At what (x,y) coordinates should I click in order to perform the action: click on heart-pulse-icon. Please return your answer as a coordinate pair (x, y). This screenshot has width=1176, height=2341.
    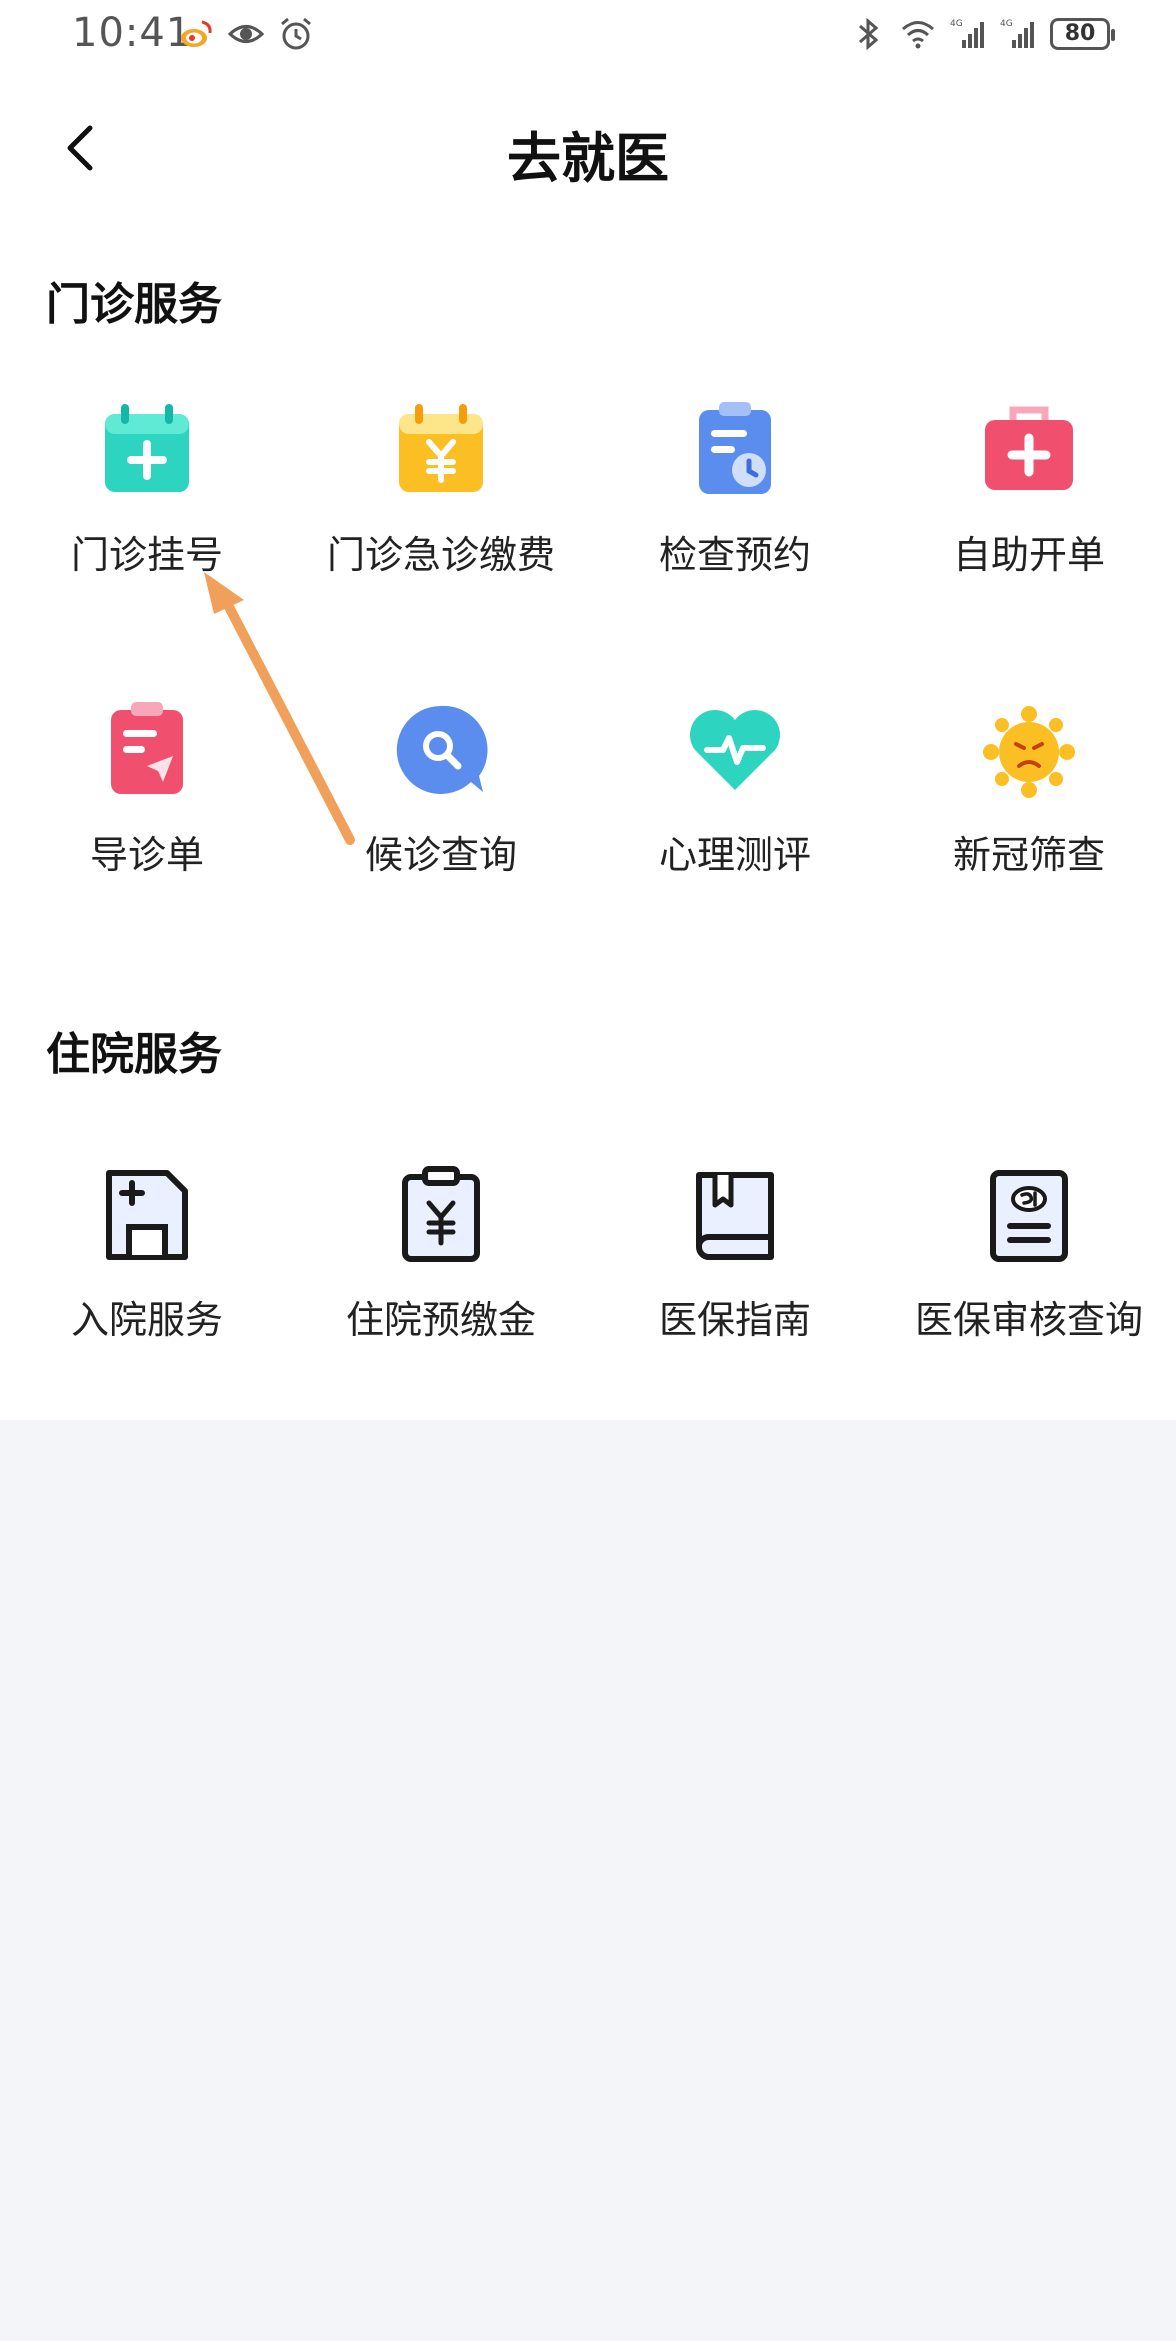
    Looking at the image, I should click on (735, 750).